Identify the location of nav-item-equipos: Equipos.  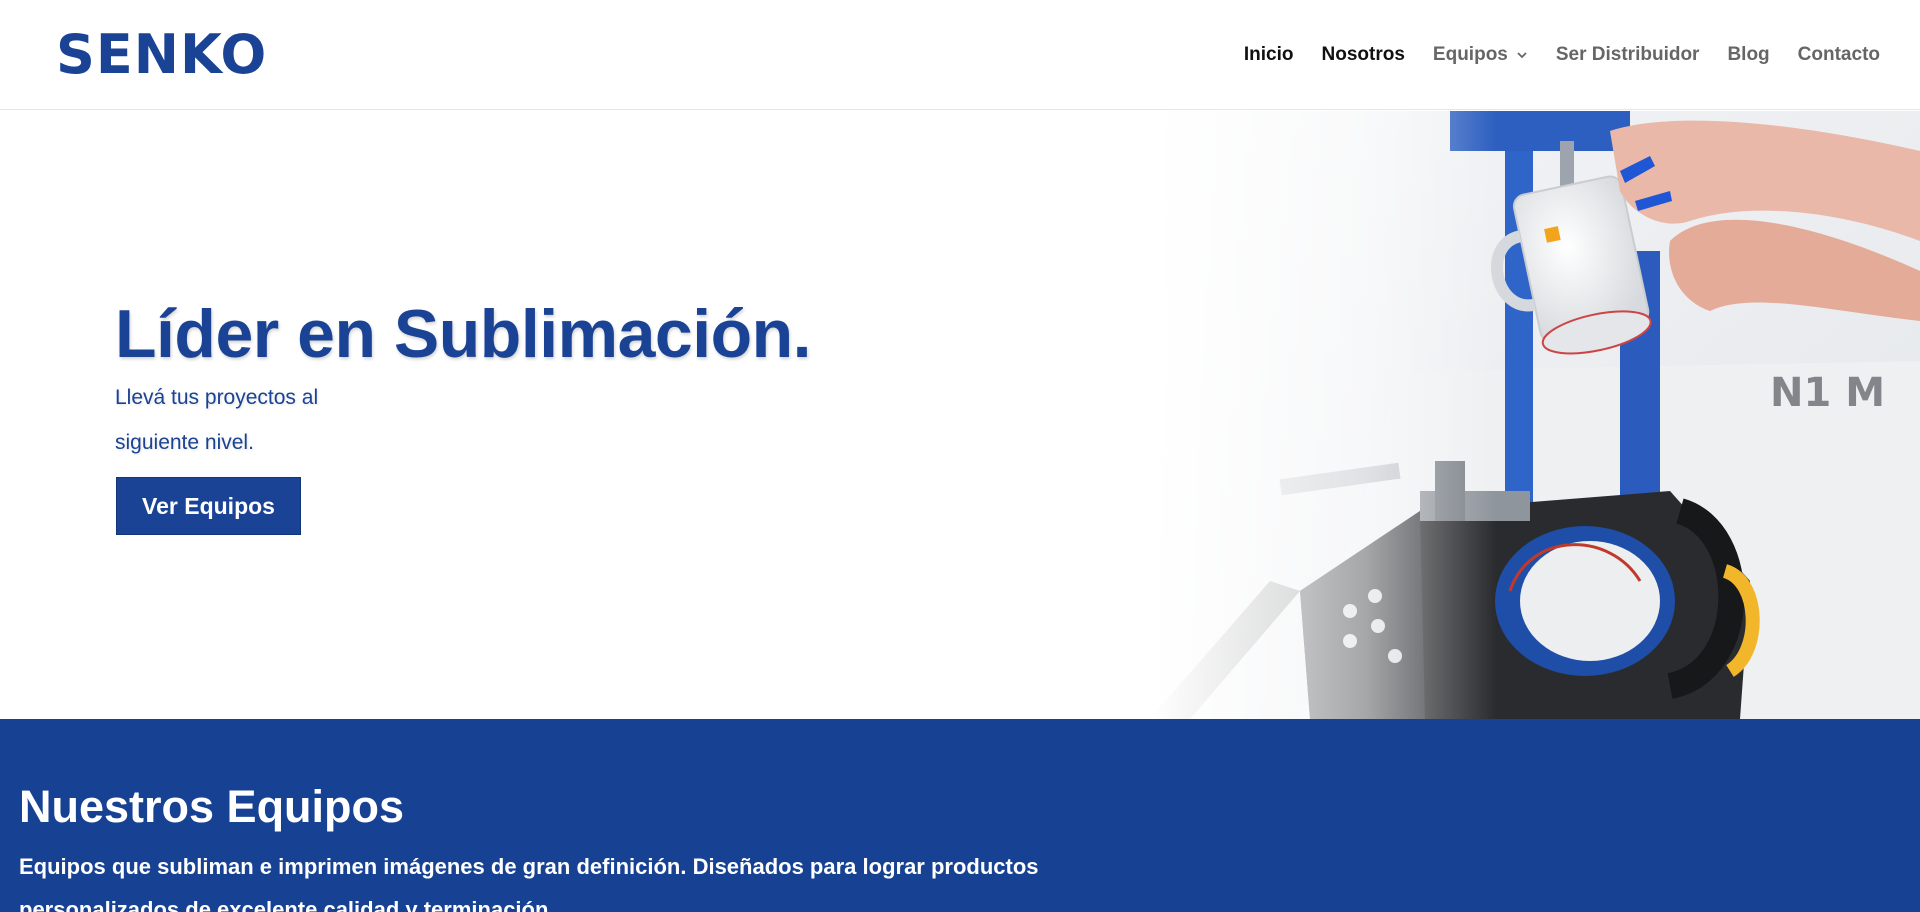
(1480, 55).